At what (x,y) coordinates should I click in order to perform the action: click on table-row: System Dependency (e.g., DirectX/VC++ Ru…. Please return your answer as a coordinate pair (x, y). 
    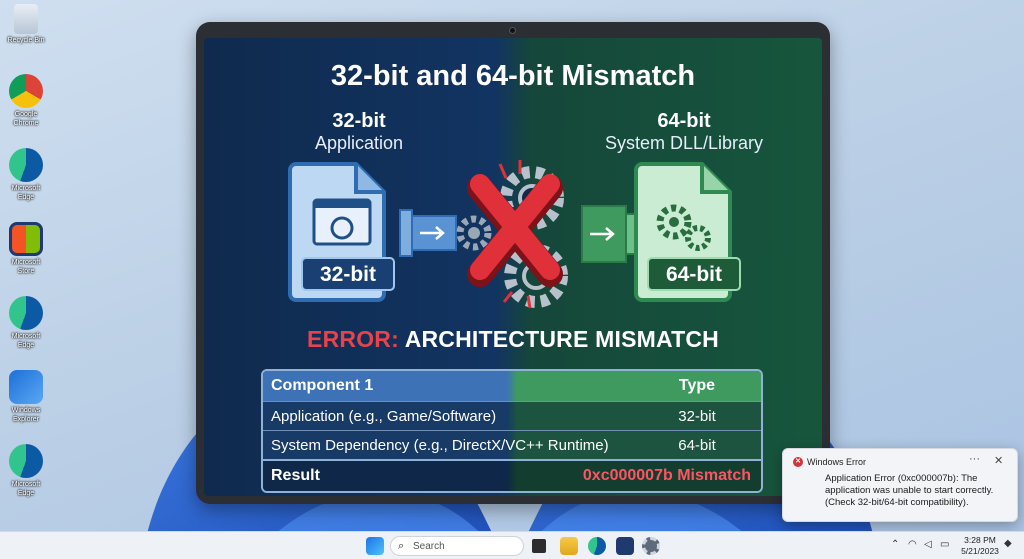
    Looking at the image, I should click on (512, 444).